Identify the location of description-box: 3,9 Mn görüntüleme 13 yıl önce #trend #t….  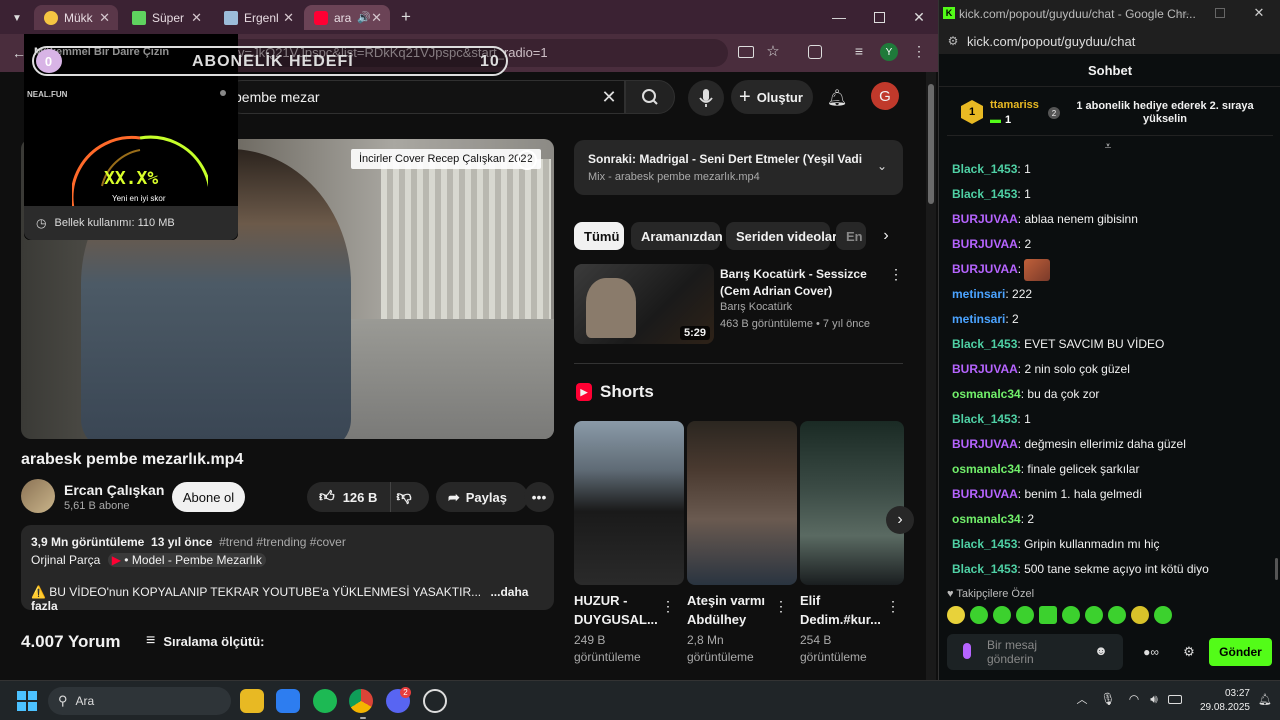
(287, 569).